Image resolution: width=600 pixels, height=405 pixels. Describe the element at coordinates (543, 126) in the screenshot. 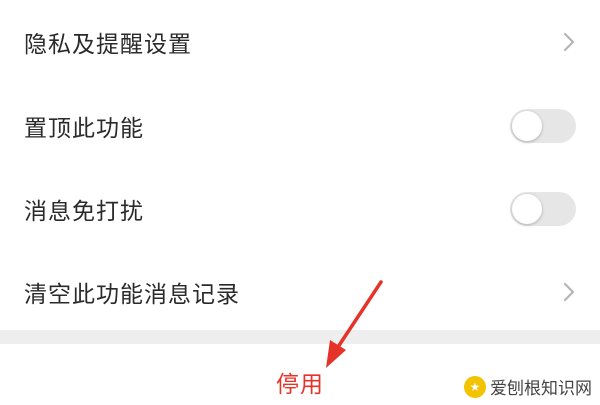

I see `pin-feature-toggle` at that location.